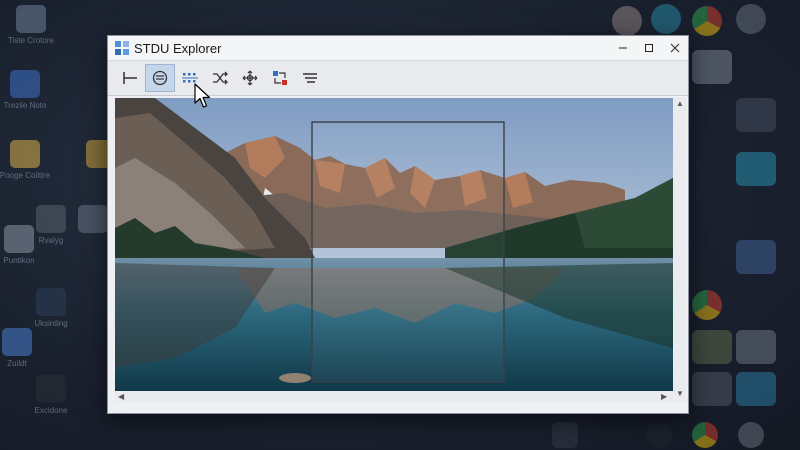 The width and height of the screenshot is (800, 450). Describe the element at coordinates (398, 48) in the screenshot. I see `title-bar: STDU Explorer` at that location.